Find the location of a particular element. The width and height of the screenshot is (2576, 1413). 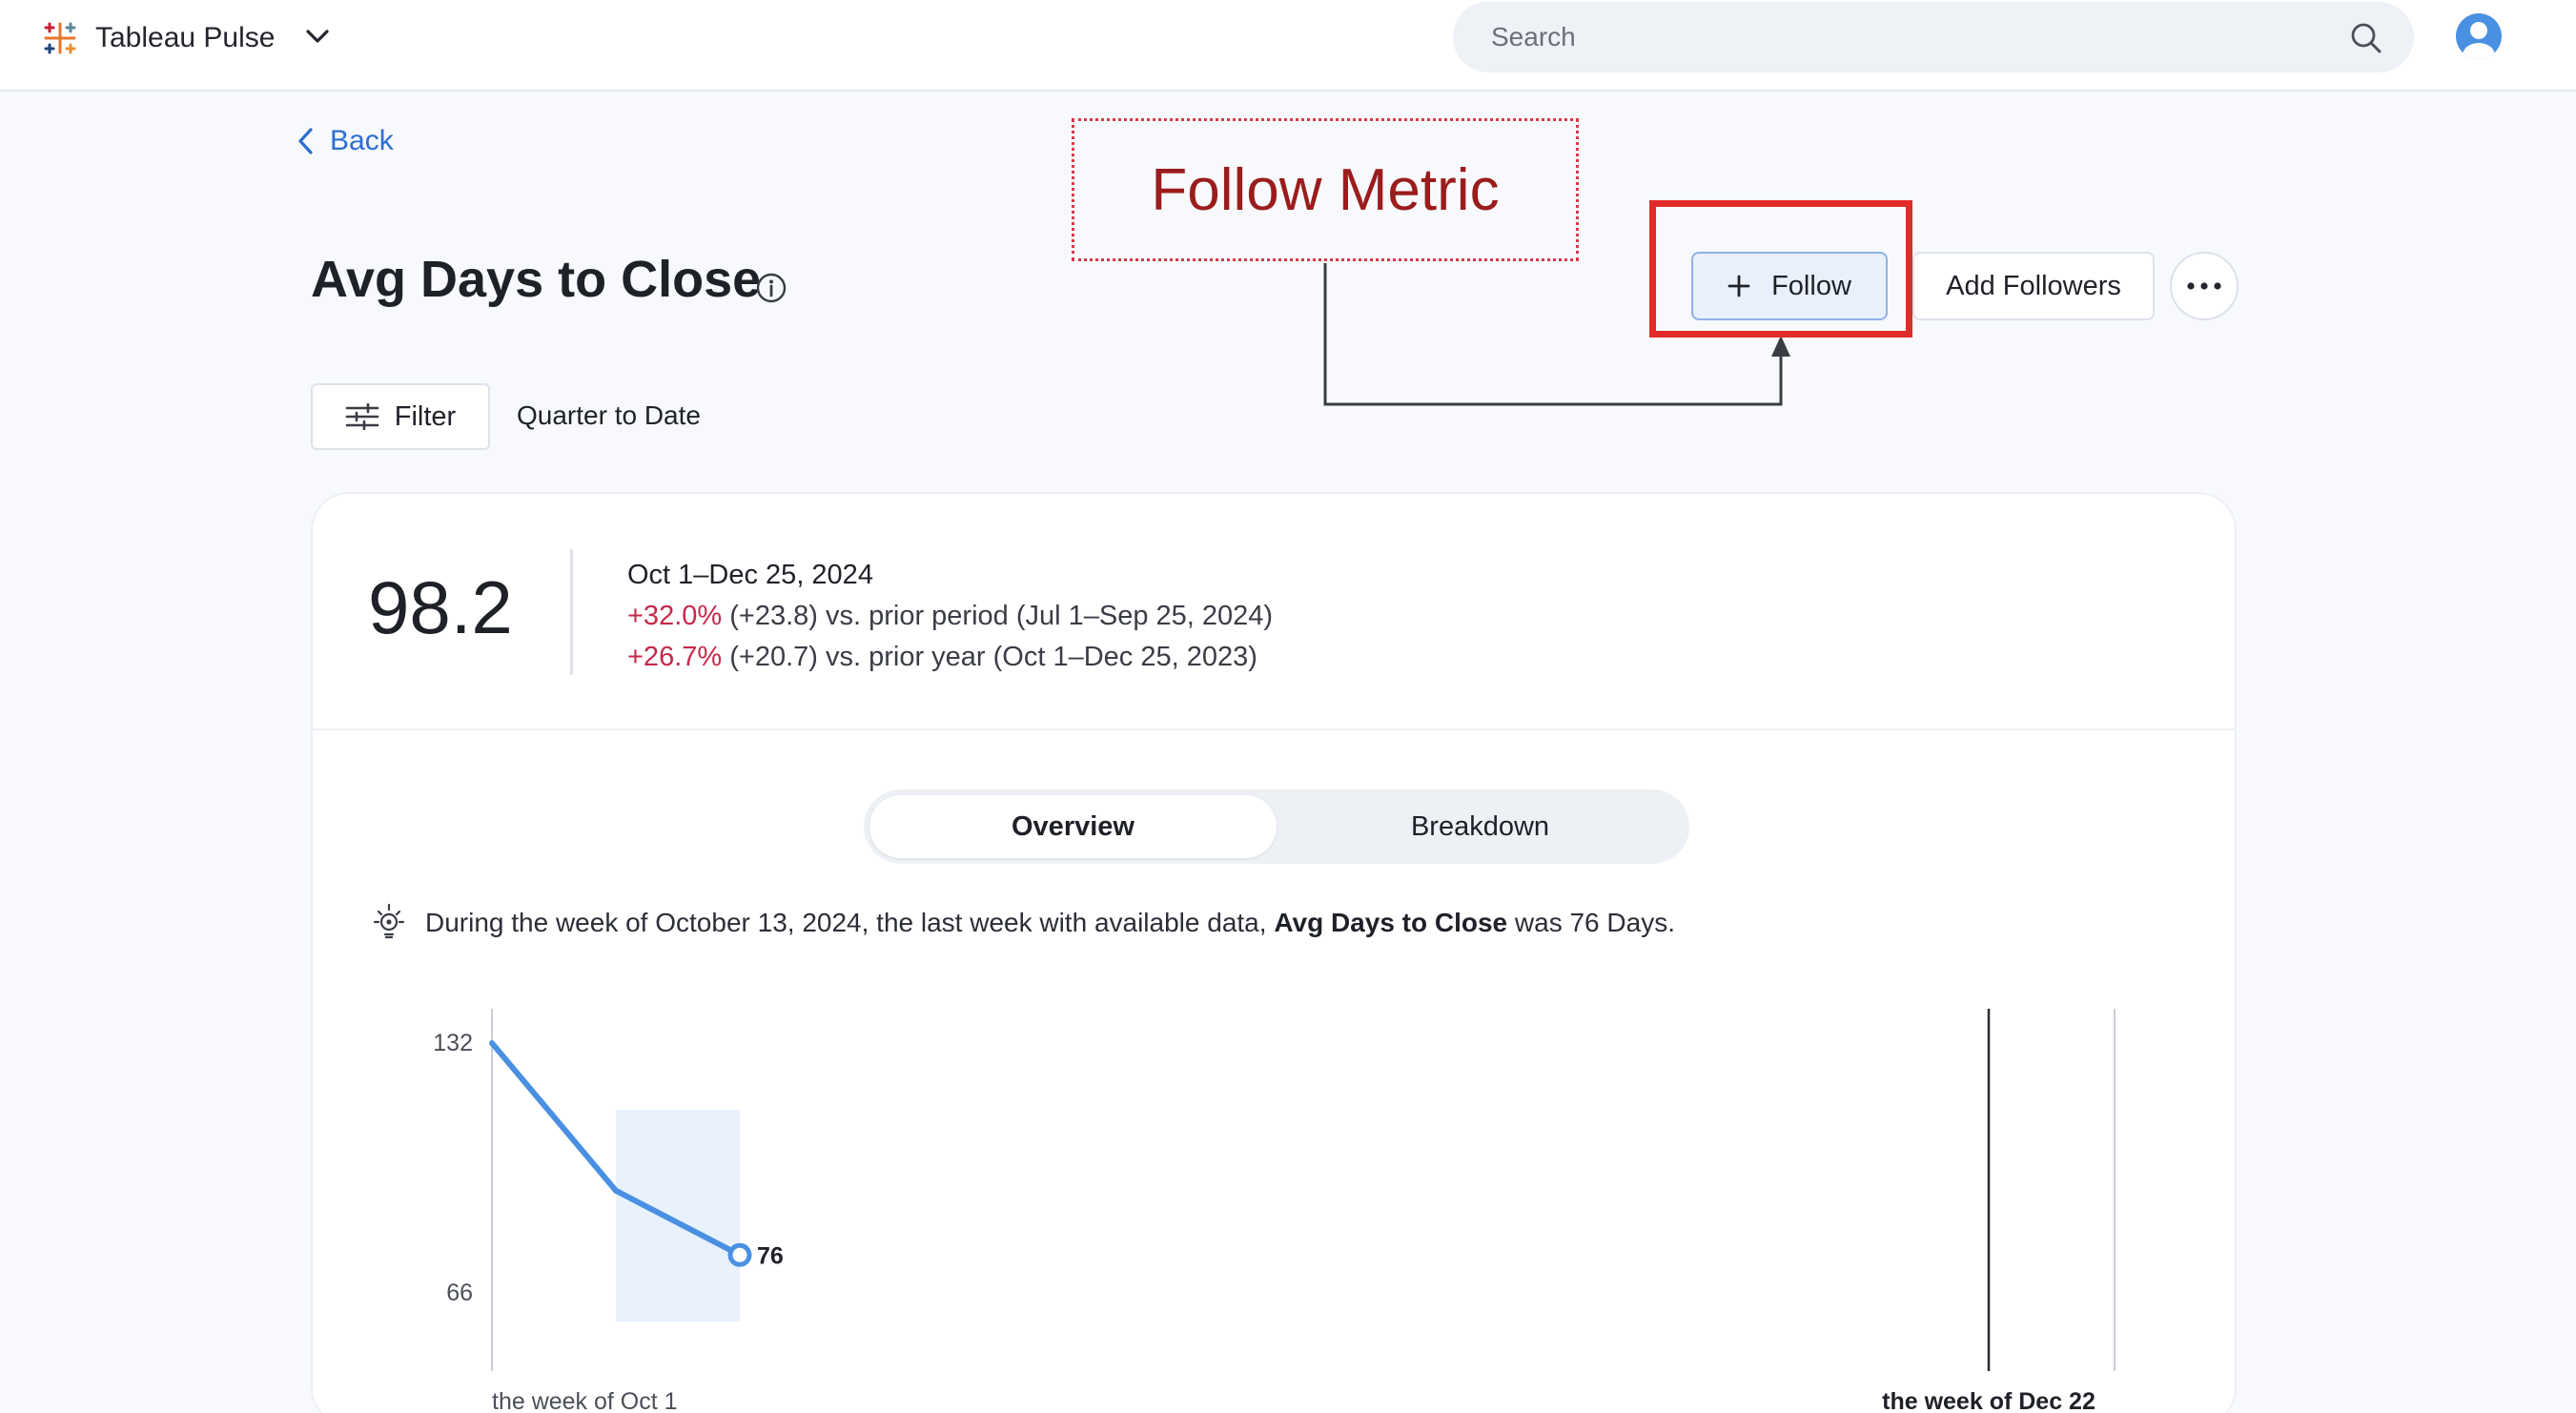

date-range-label: Quarter to Date is located at coordinates (609, 415).